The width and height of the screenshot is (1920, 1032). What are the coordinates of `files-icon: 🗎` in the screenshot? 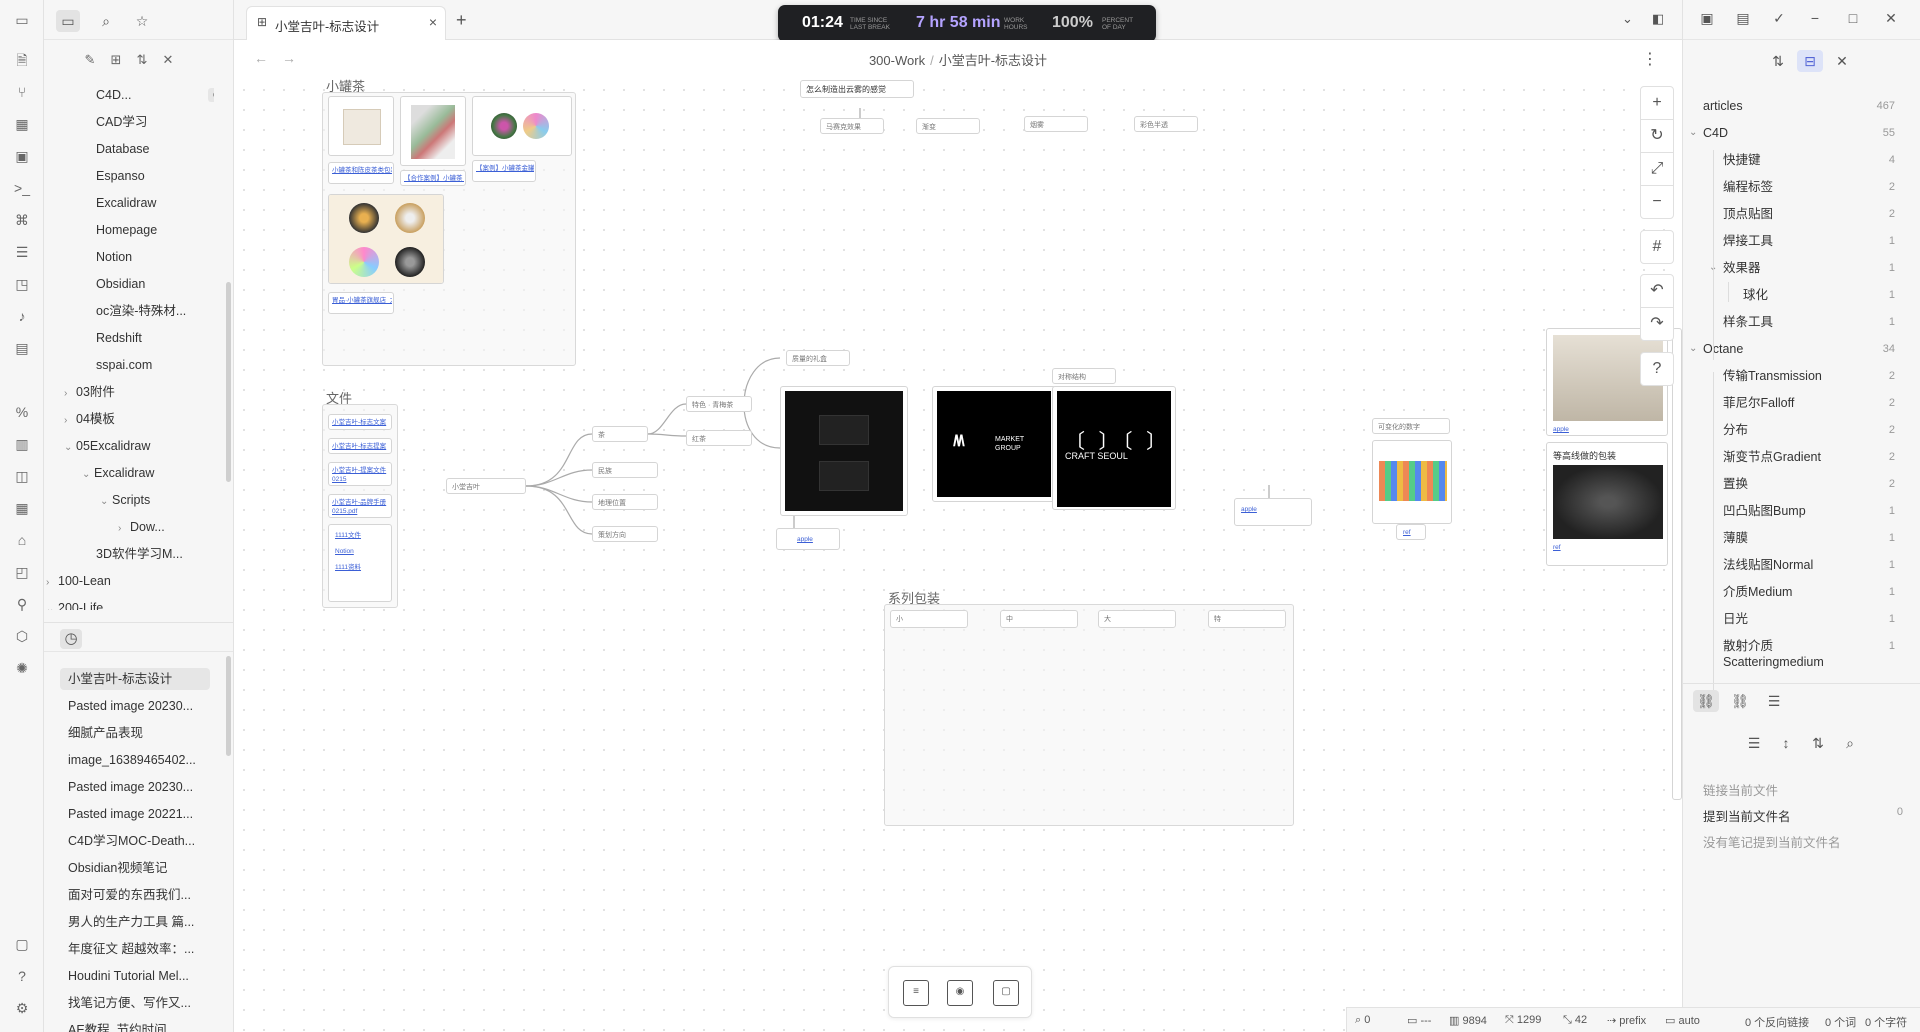 It's located at (22, 60).